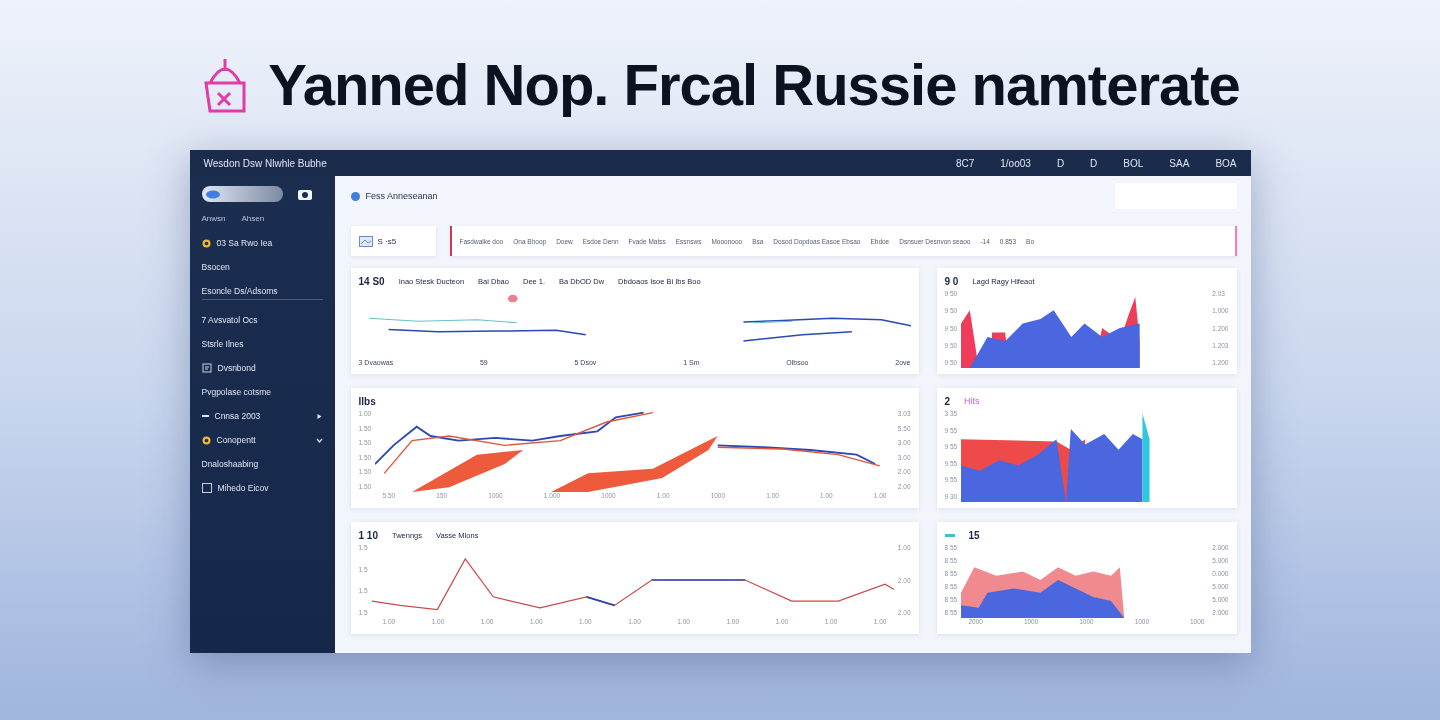 Image resolution: width=1440 pixels, height=720 pixels. Describe the element at coordinates (387, 241) in the screenshot. I see `filter-label: S ·s5` at that location.